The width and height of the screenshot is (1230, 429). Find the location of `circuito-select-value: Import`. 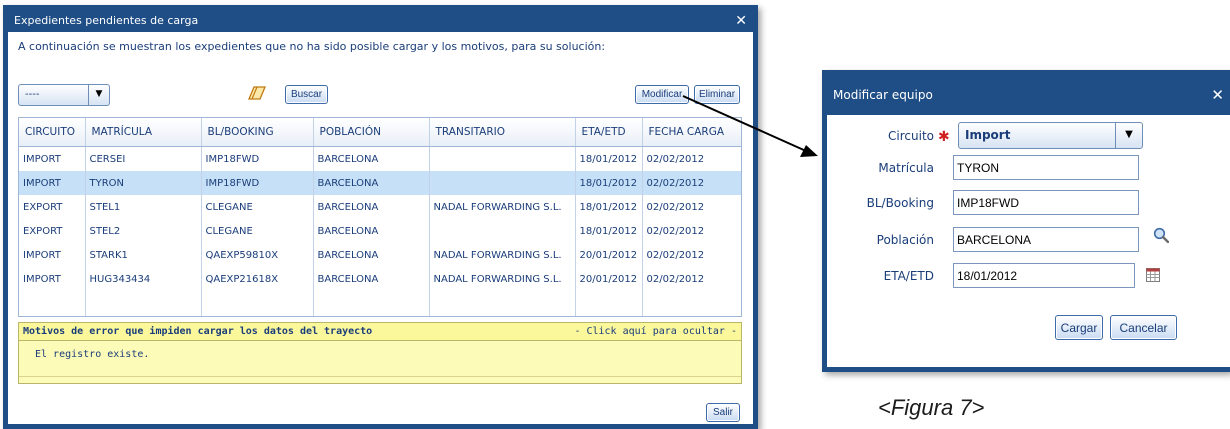

circuito-select-value: Import is located at coordinates (988, 135).